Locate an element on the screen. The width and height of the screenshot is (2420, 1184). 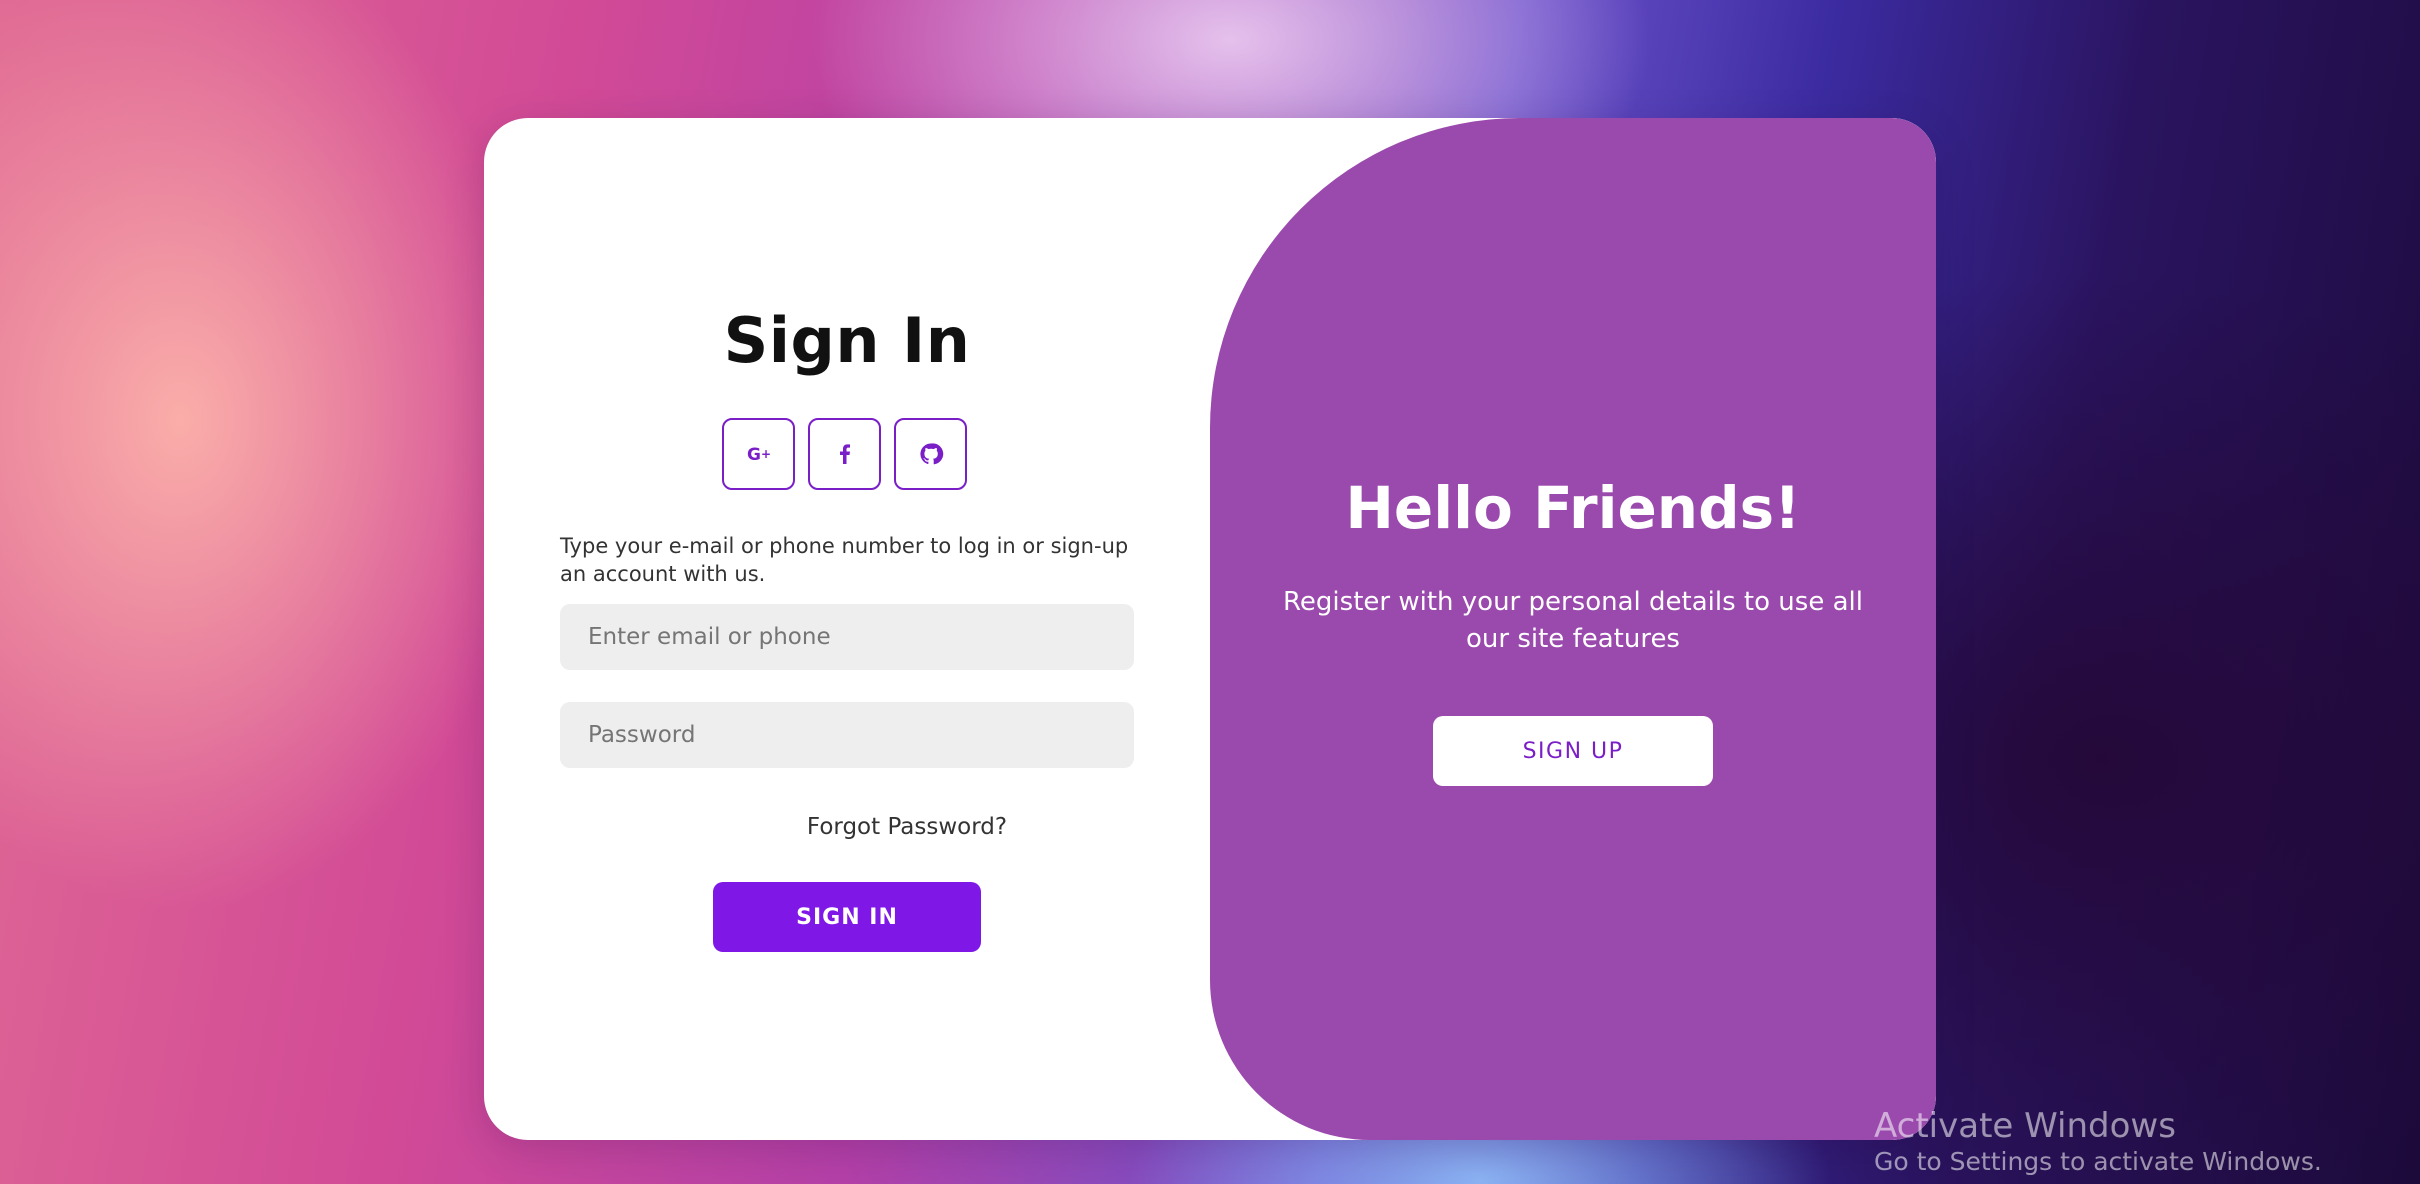
sign-up-button: SIGN UP is located at coordinates (1573, 751).